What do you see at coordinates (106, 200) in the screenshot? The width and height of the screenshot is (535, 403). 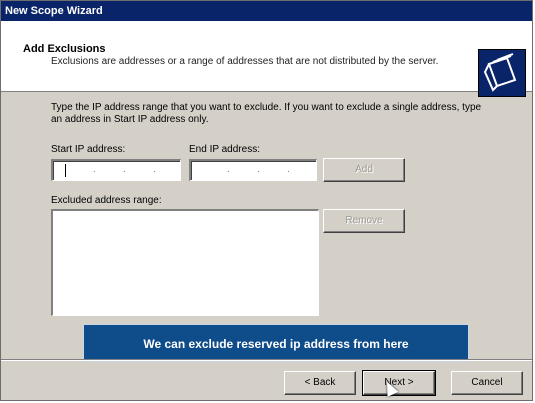 I see `excluded-range-label: Excluded address range:` at bounding box center [106, 200].